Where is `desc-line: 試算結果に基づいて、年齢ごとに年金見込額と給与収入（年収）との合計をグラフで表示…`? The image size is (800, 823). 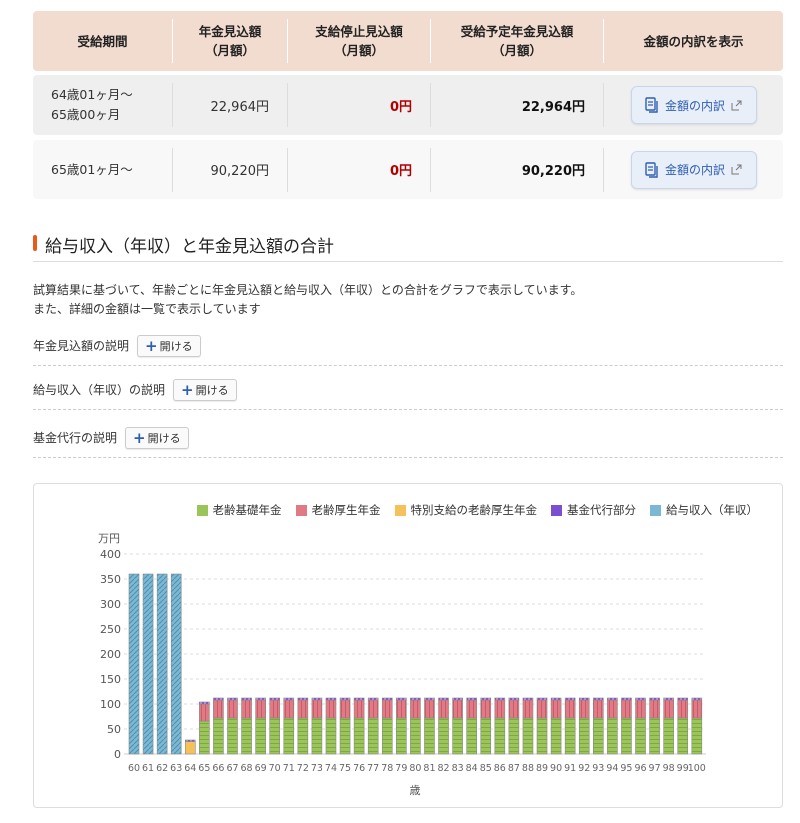
desc-line: 試算結果に基づいて、年齢ごとに年金見込額と給与収入（年収）との合計をグラフで表示… is located at coordinates (308, 290).